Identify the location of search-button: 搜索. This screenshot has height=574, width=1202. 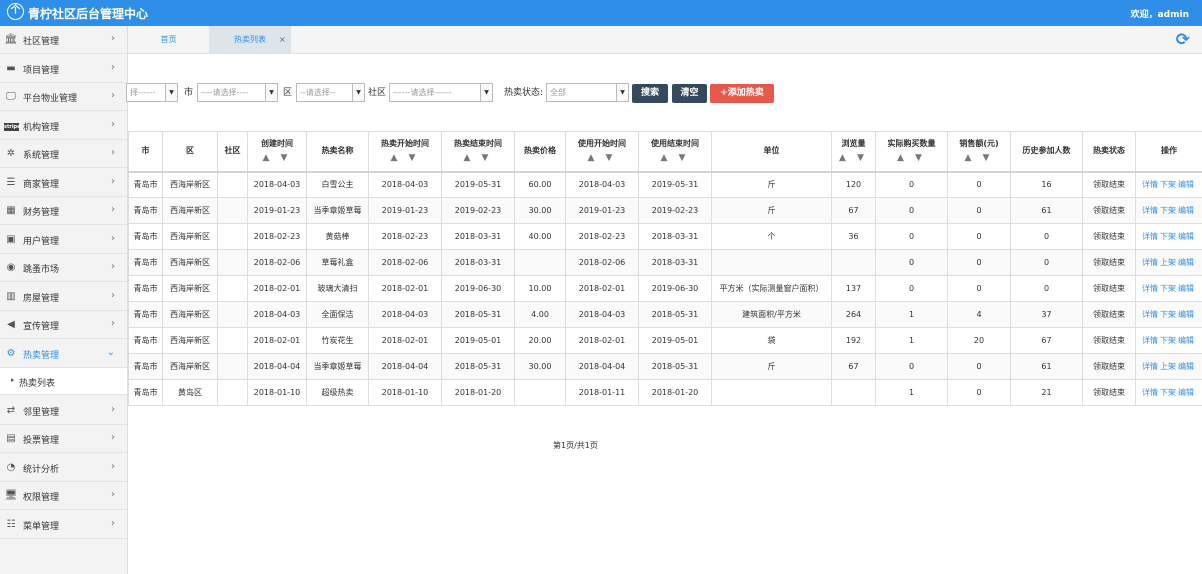
(650, 93).